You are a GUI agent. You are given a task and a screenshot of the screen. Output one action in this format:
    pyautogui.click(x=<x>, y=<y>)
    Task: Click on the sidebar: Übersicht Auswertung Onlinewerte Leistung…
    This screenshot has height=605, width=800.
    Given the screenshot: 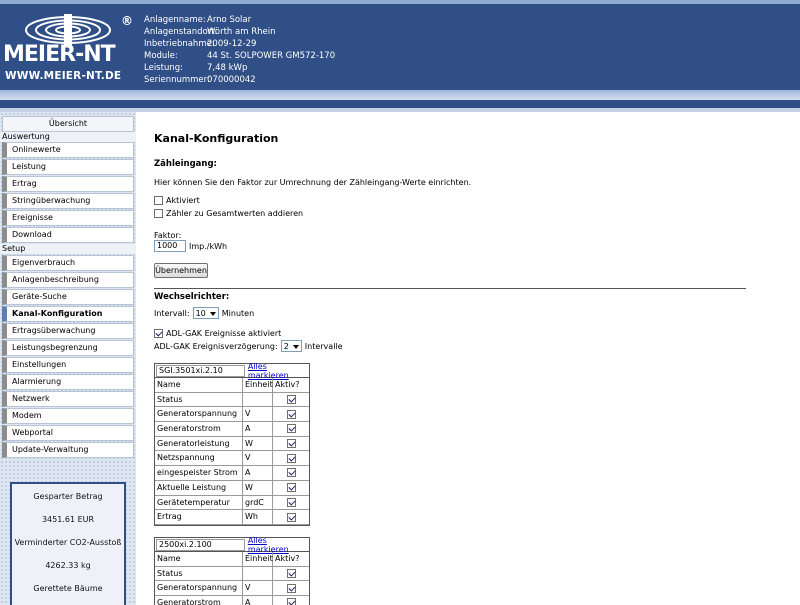 What is the action you would take?
    pyautogui.click(x=68, y=358)
    